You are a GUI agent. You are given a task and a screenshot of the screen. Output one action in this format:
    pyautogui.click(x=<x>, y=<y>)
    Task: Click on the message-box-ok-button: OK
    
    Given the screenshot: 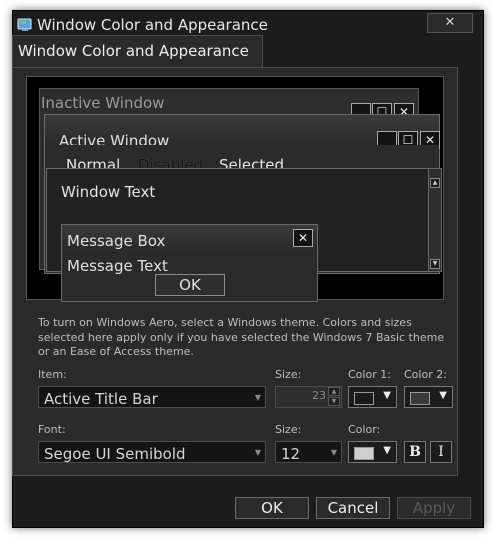 What is the action you would take?
    pyautogui.click(x=190, y=285)
    